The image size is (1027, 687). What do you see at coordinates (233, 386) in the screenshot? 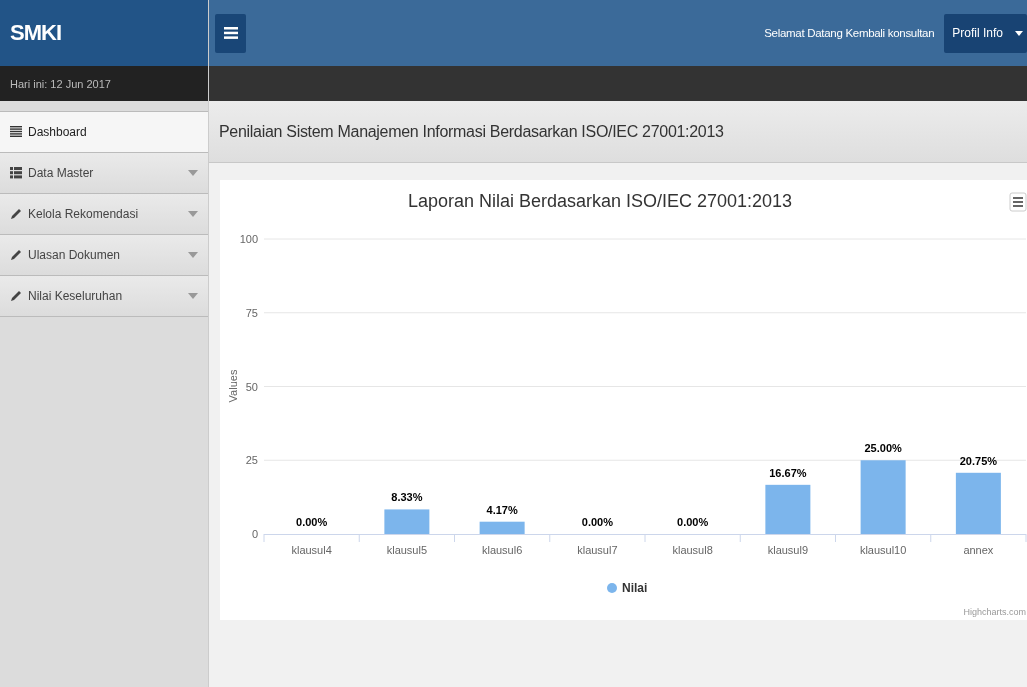
I see `axis-title: Values` at bounding box center [233, 386].